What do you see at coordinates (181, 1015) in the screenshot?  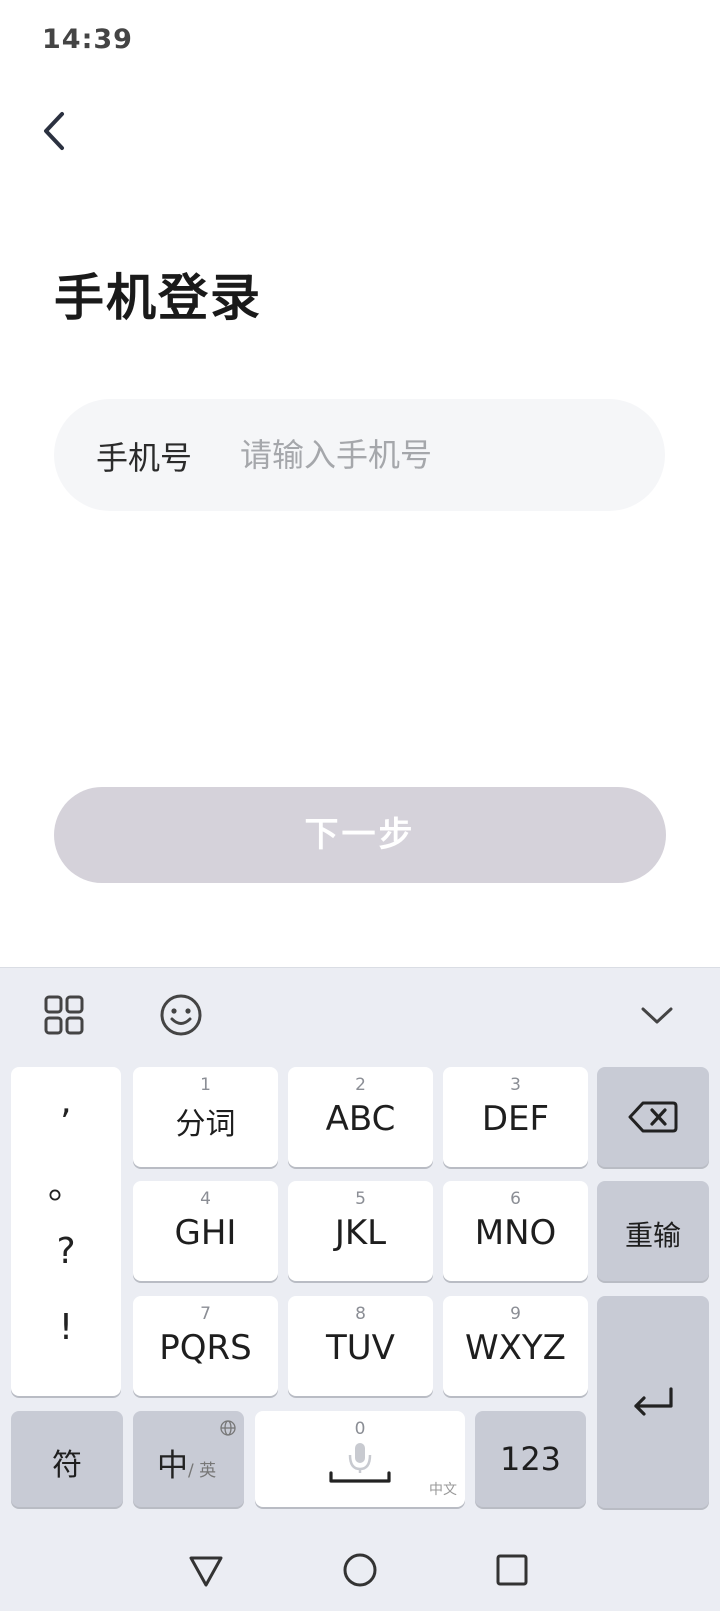 I see `emoji-icon` at bounding box center [181, 1015].